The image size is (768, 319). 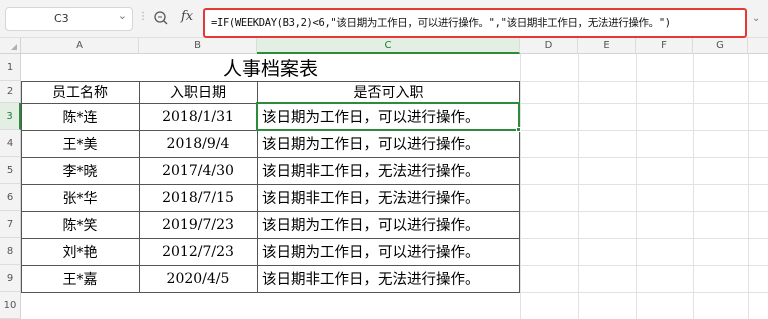 I want to click on row-header-3: 3, so click(x=10, y=116).